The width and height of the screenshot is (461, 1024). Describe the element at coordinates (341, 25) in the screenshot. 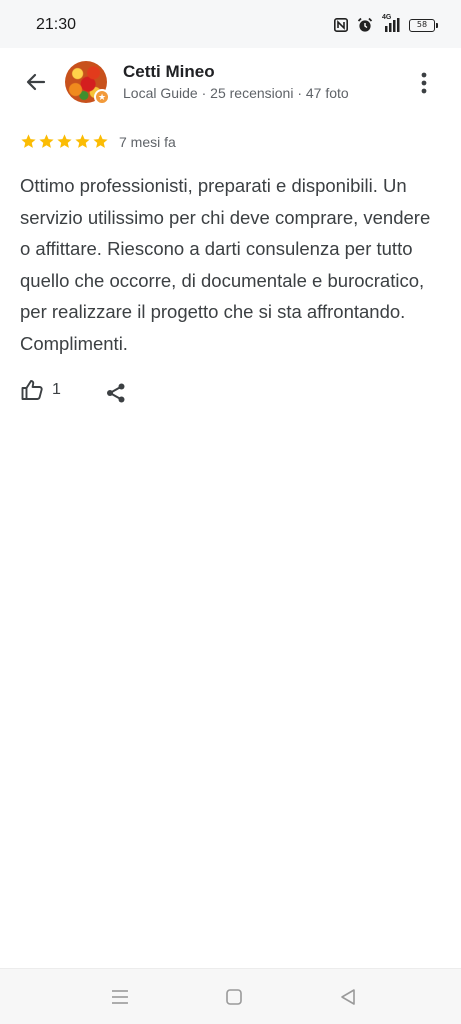

I see `nfc-icon` at that location.